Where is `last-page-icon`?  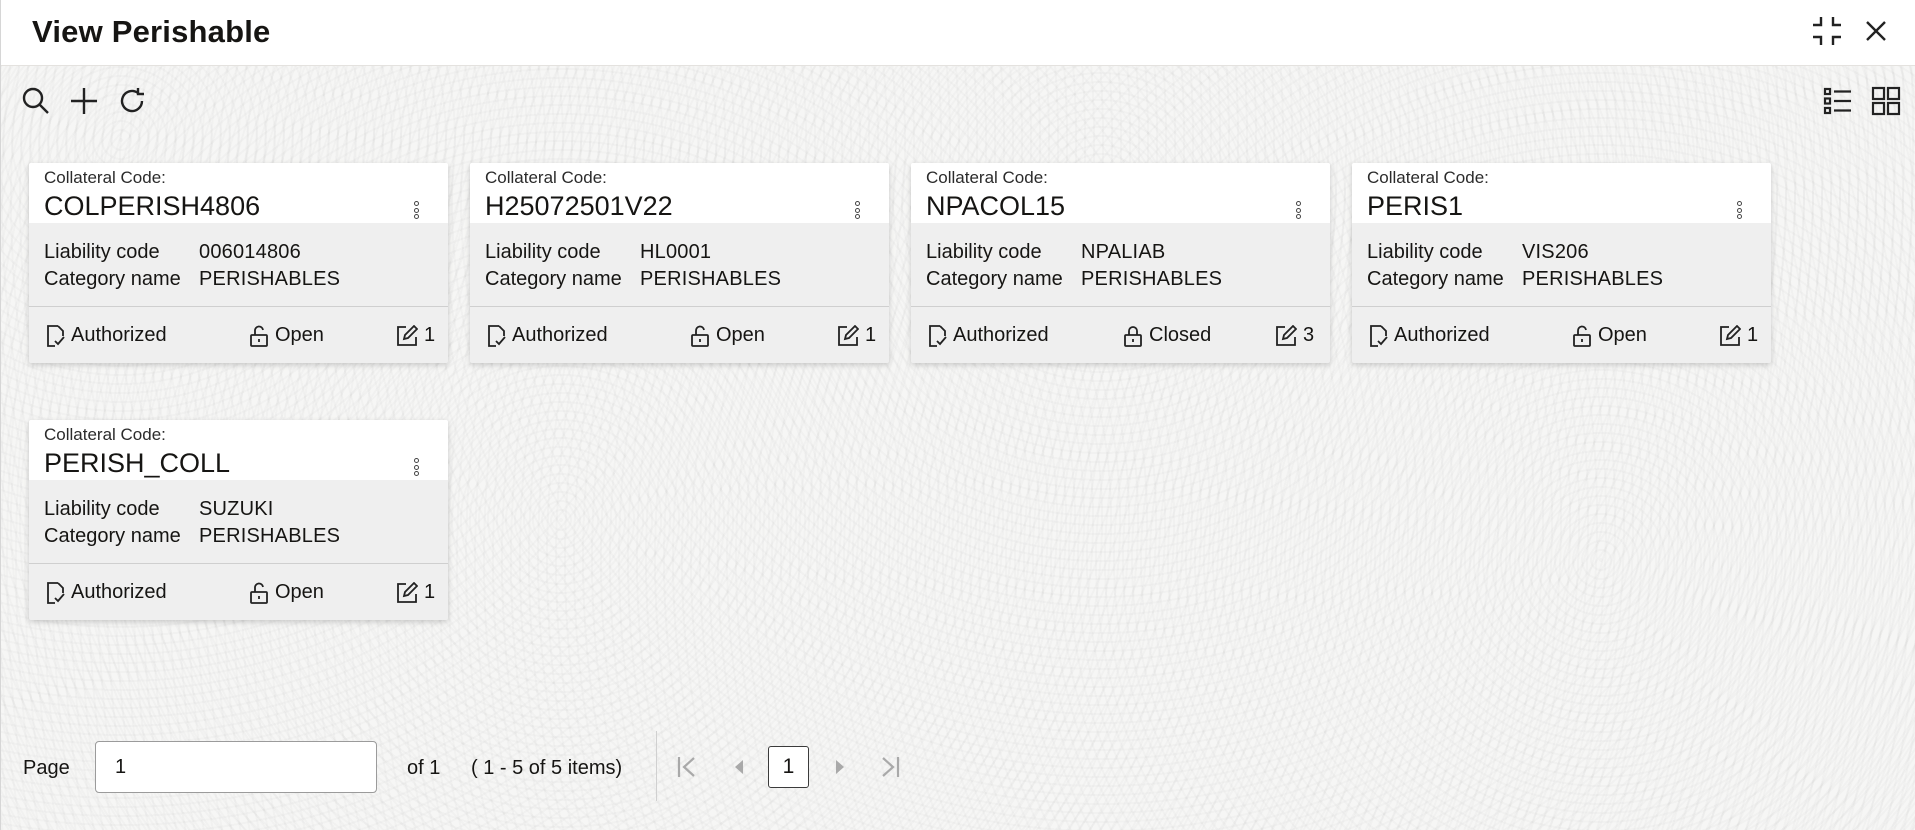 last-page-icon is located at coordinates (890, 767).